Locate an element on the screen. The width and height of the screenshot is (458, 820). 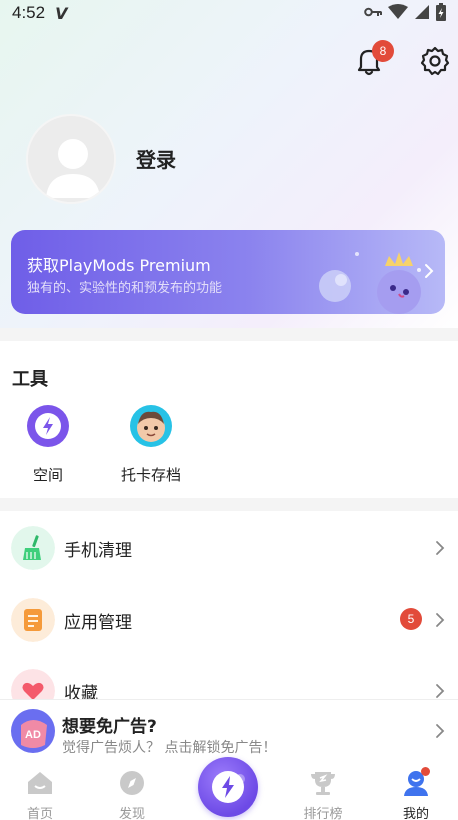
menu-item-phone-clean: 手机清理 is located at coordinates (229, 554).